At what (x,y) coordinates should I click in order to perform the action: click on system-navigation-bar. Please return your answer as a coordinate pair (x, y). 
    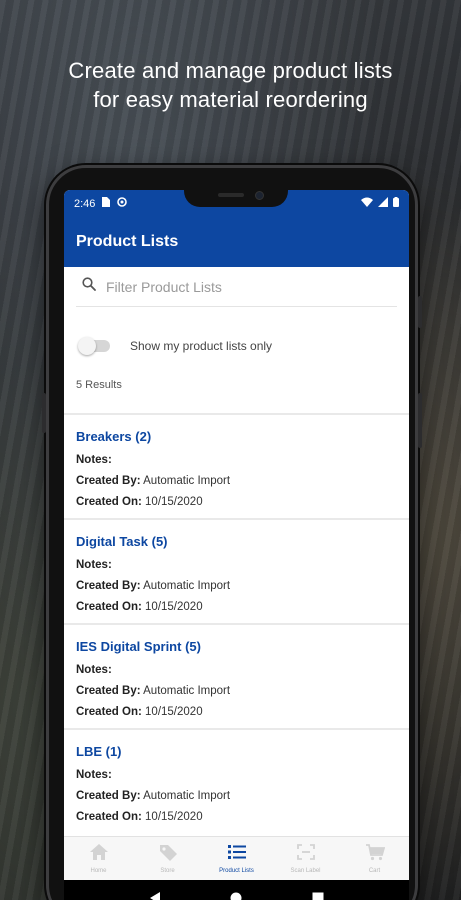
    Looking at the image, I should click on (236, 890).